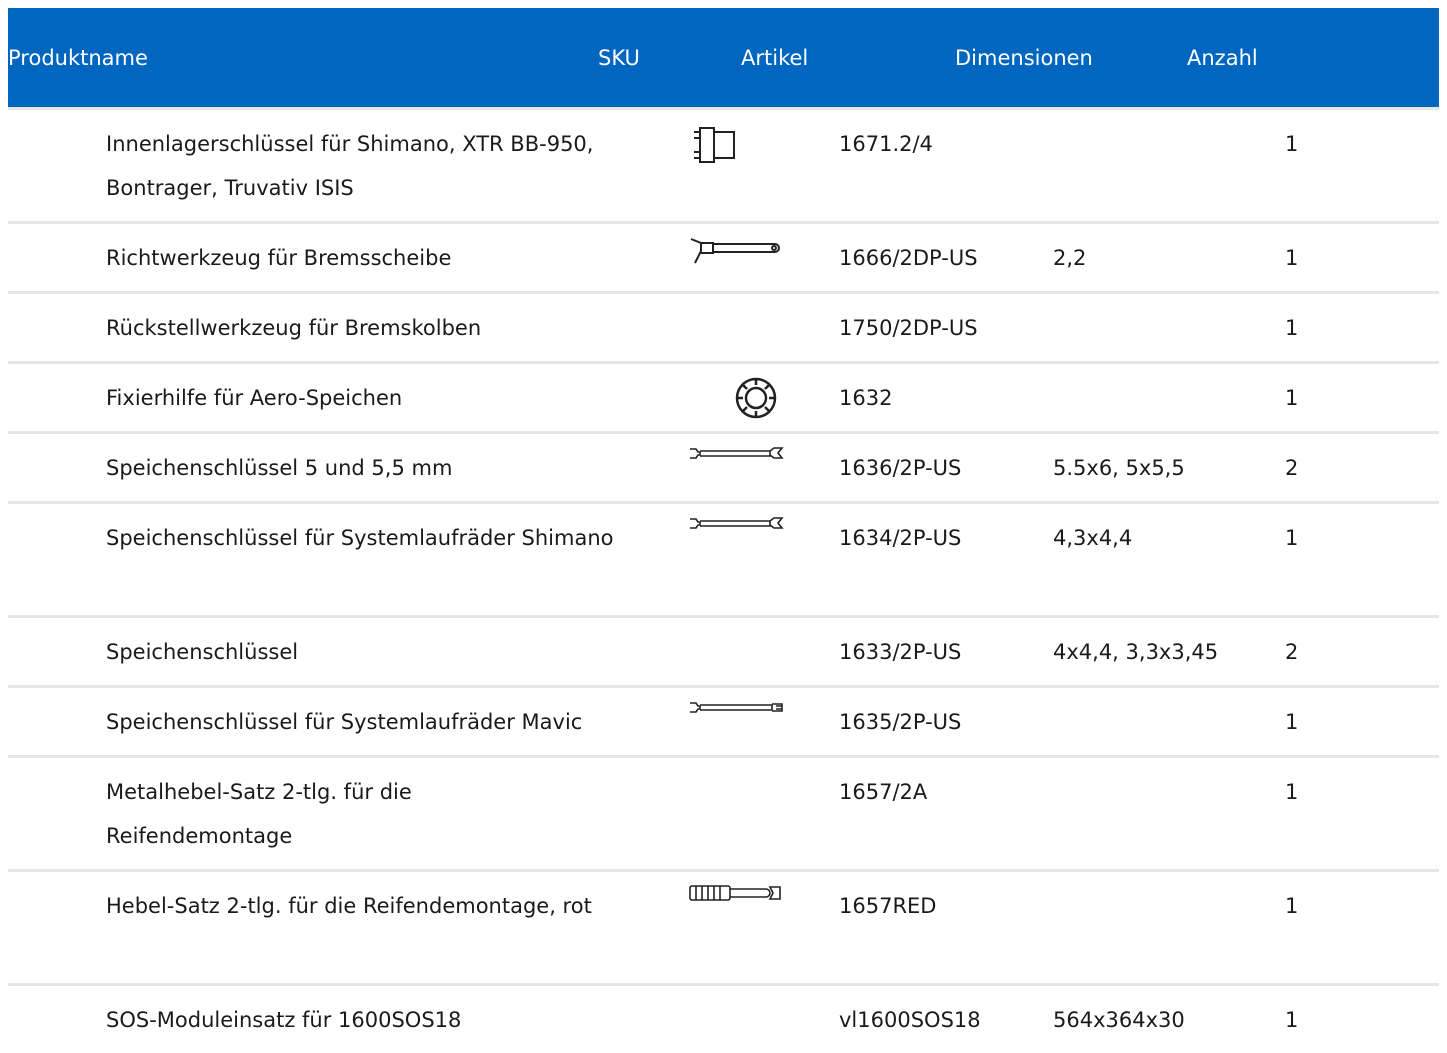 The image size is (1447, 1053). What do you see at coordinates (1070, 258) in the screenshot?
I see `dimensions: 2,2` at bounding box center [1070, 258].